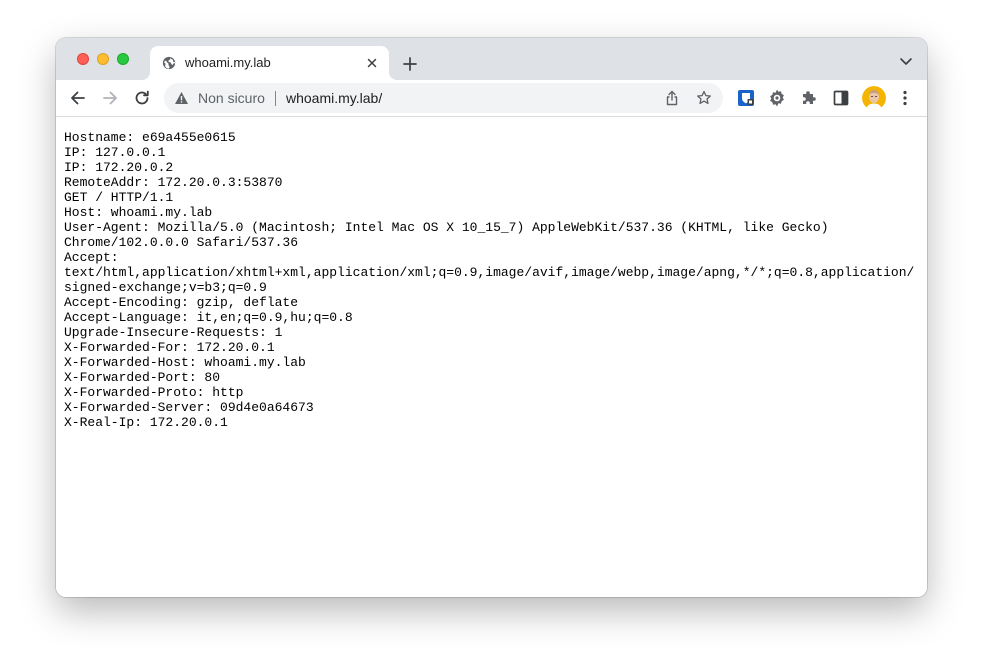 This screenshot has height=671, width=983. I want to click on gear-extension-icon, so click(777, 98).